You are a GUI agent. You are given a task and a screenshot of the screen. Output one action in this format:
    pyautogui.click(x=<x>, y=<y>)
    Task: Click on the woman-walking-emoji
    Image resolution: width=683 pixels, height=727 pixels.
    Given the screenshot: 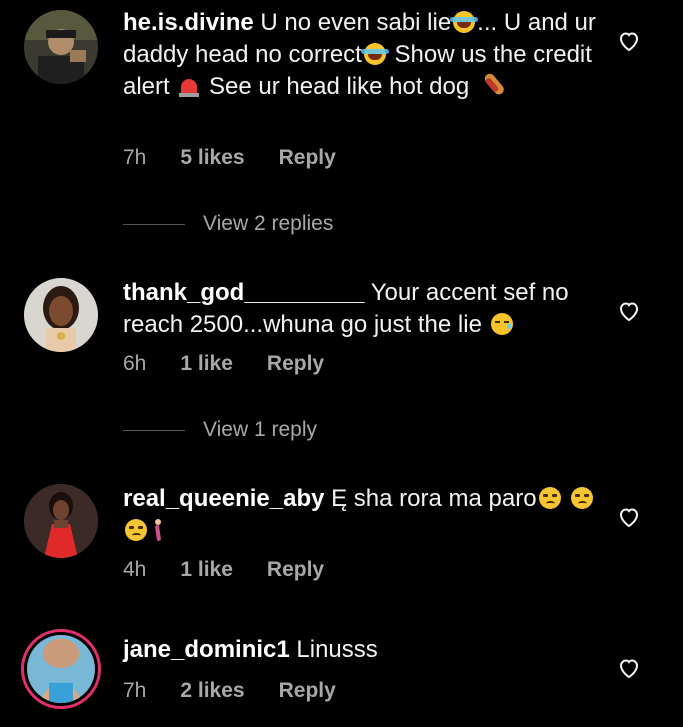 What is the action you would take?
    pyautogui.click(x=158, y=530)
    